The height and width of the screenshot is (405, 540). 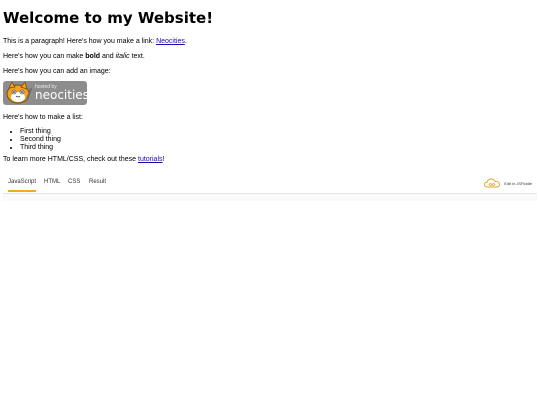 I want to click on list-item: Second thing, so click(x=278, y=140).